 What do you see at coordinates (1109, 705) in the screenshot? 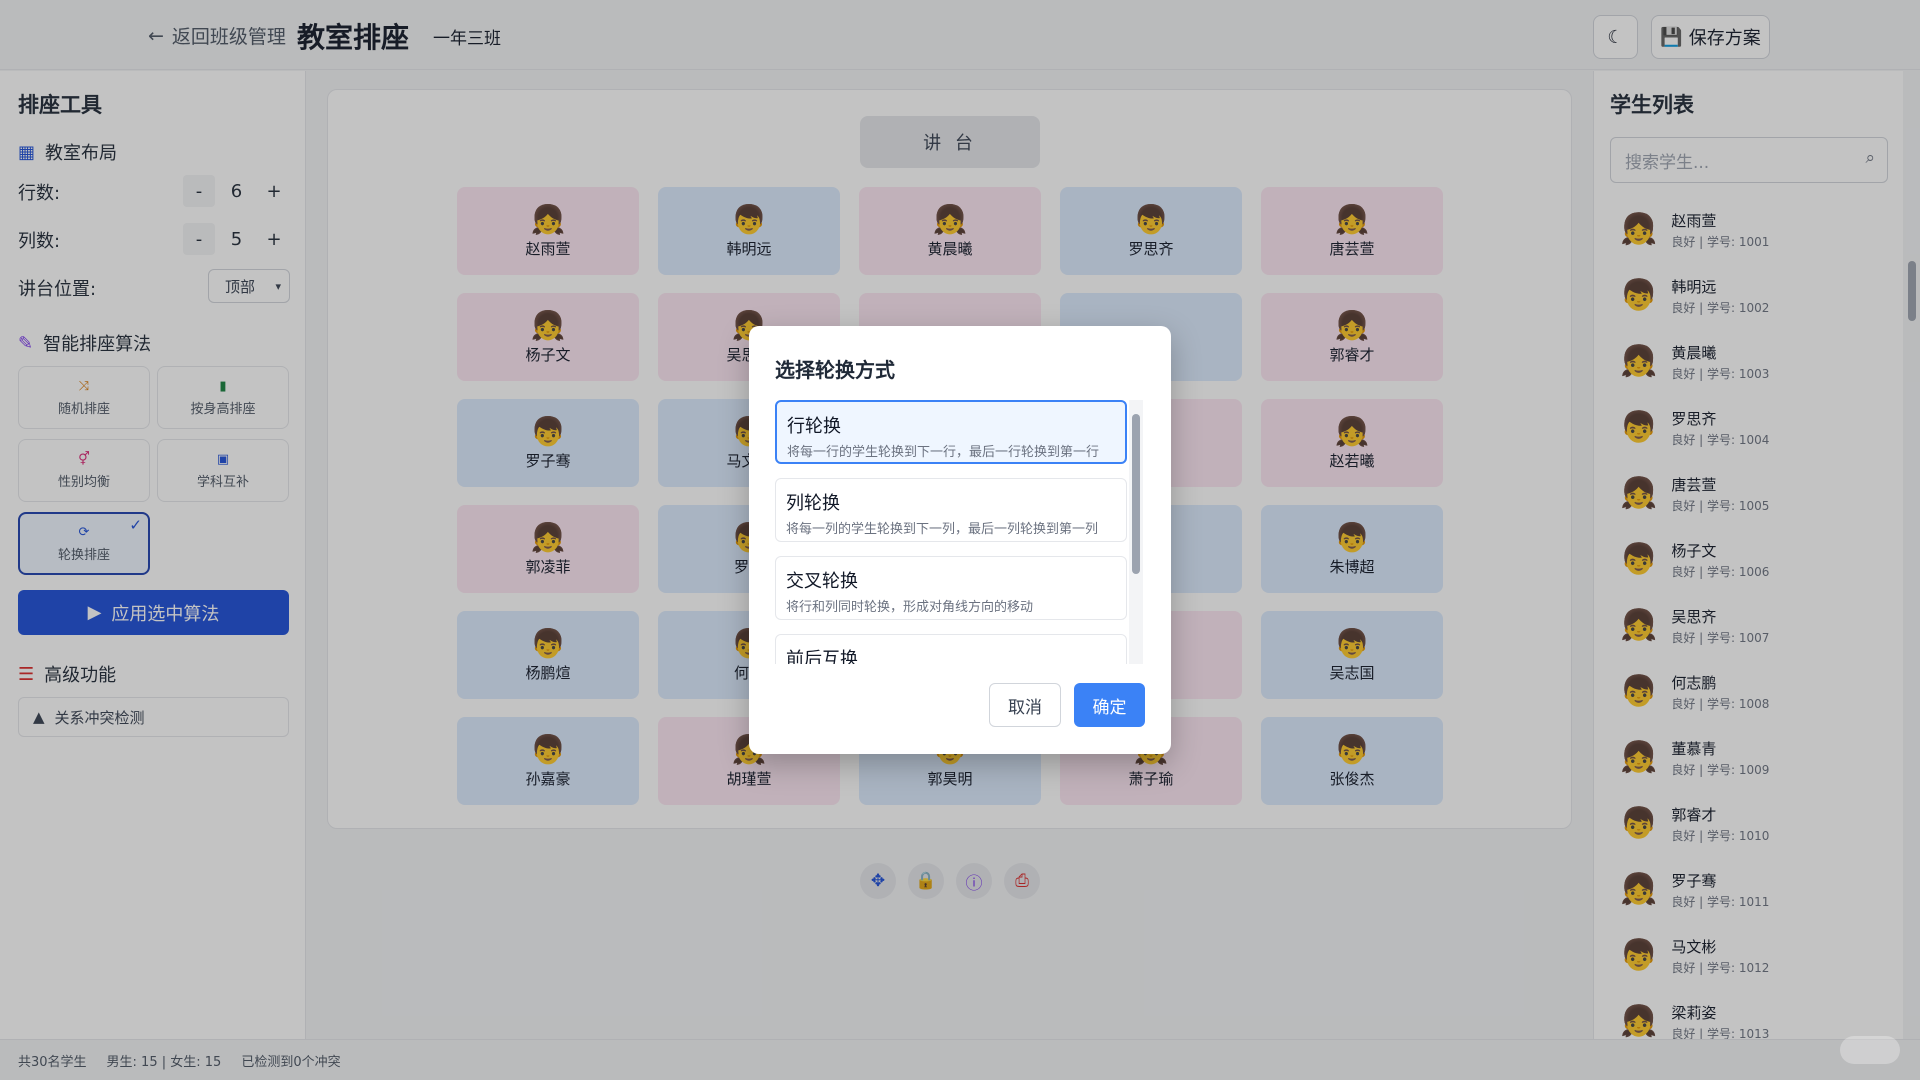
I see `confirm-button: 确定` at bounding box center [1109, 705].